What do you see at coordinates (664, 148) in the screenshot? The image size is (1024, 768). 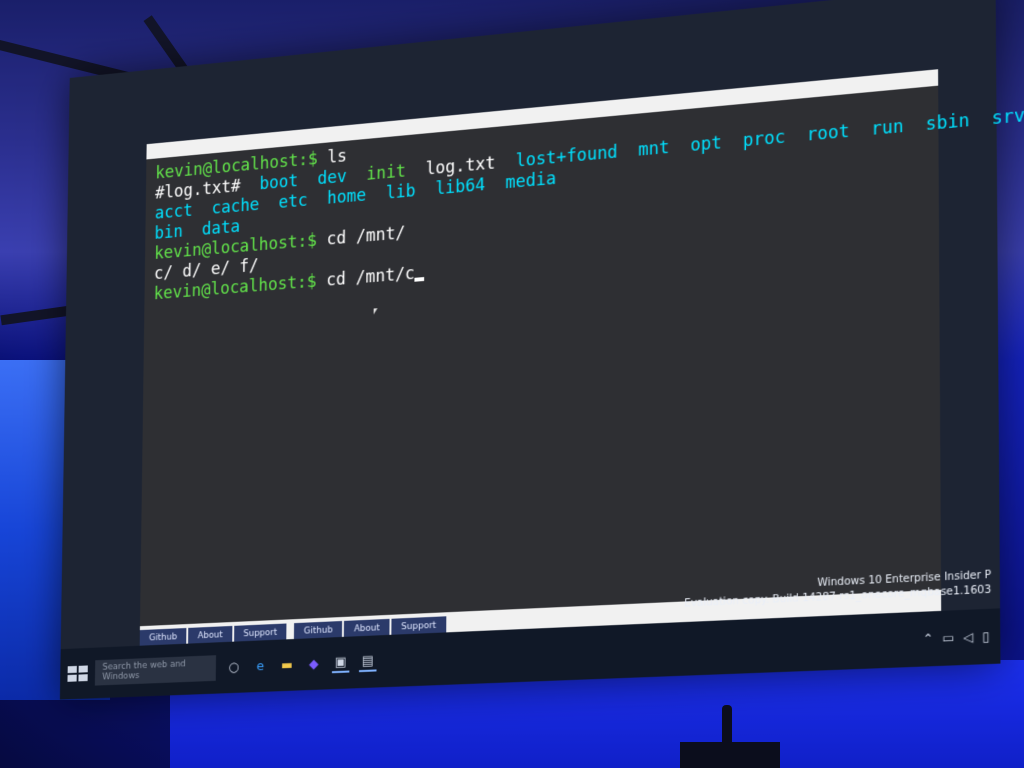 I see `terminal-text: mnt` at bounding box center [664, 148].